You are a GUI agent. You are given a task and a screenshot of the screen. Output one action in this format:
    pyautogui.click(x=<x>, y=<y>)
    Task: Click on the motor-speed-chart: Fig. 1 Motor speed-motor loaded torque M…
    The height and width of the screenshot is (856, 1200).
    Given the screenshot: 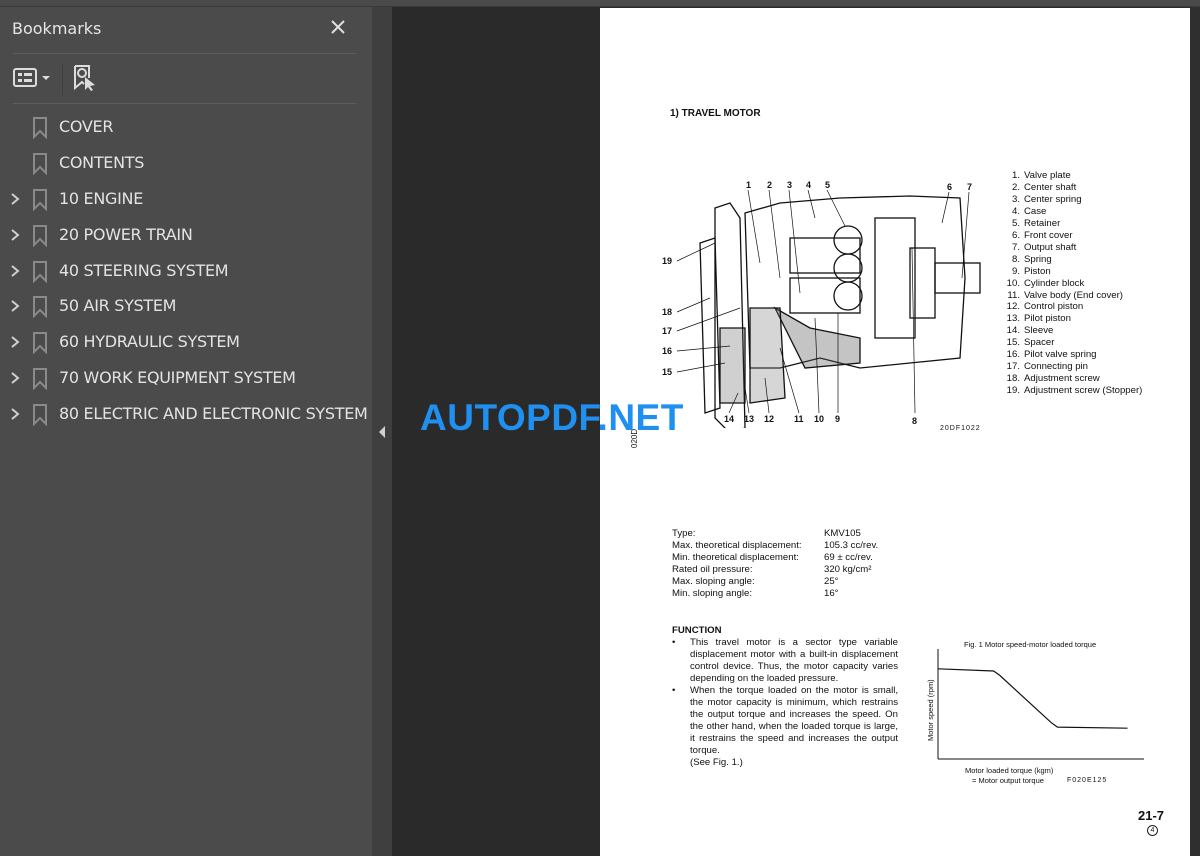 What is the action you would take?
    pyautogui.click(x=1035, y=712)
    